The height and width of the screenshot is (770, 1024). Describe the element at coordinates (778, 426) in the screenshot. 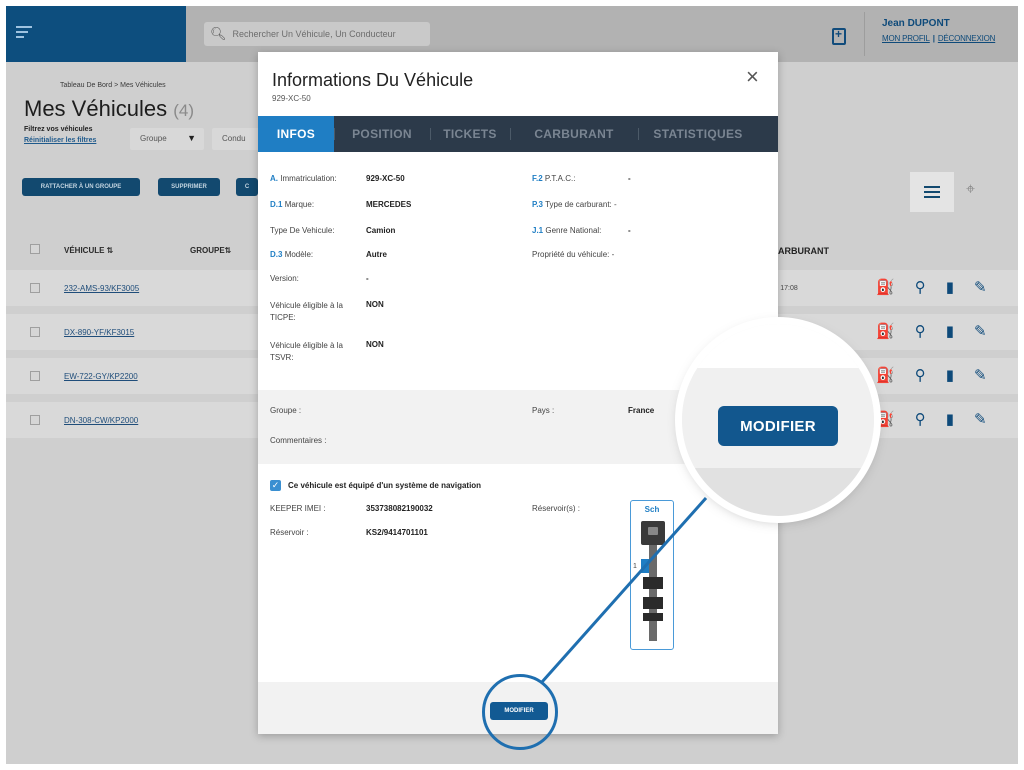

I see `modifier-button-zoomed: MODIFIER` at that location.